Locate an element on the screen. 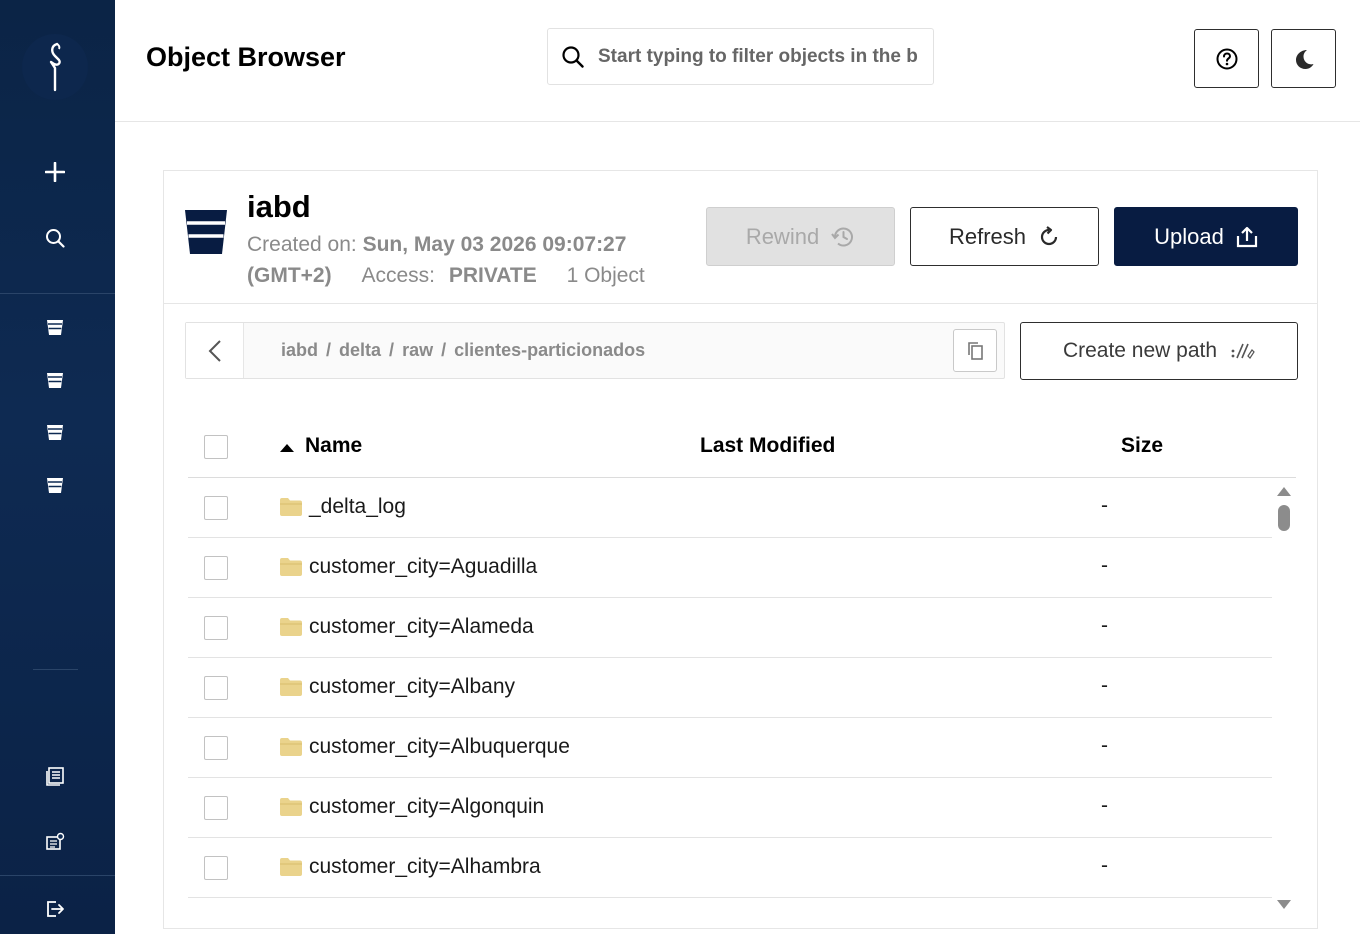  create-path-label: Create new path is located at coordinates (1140, 350).